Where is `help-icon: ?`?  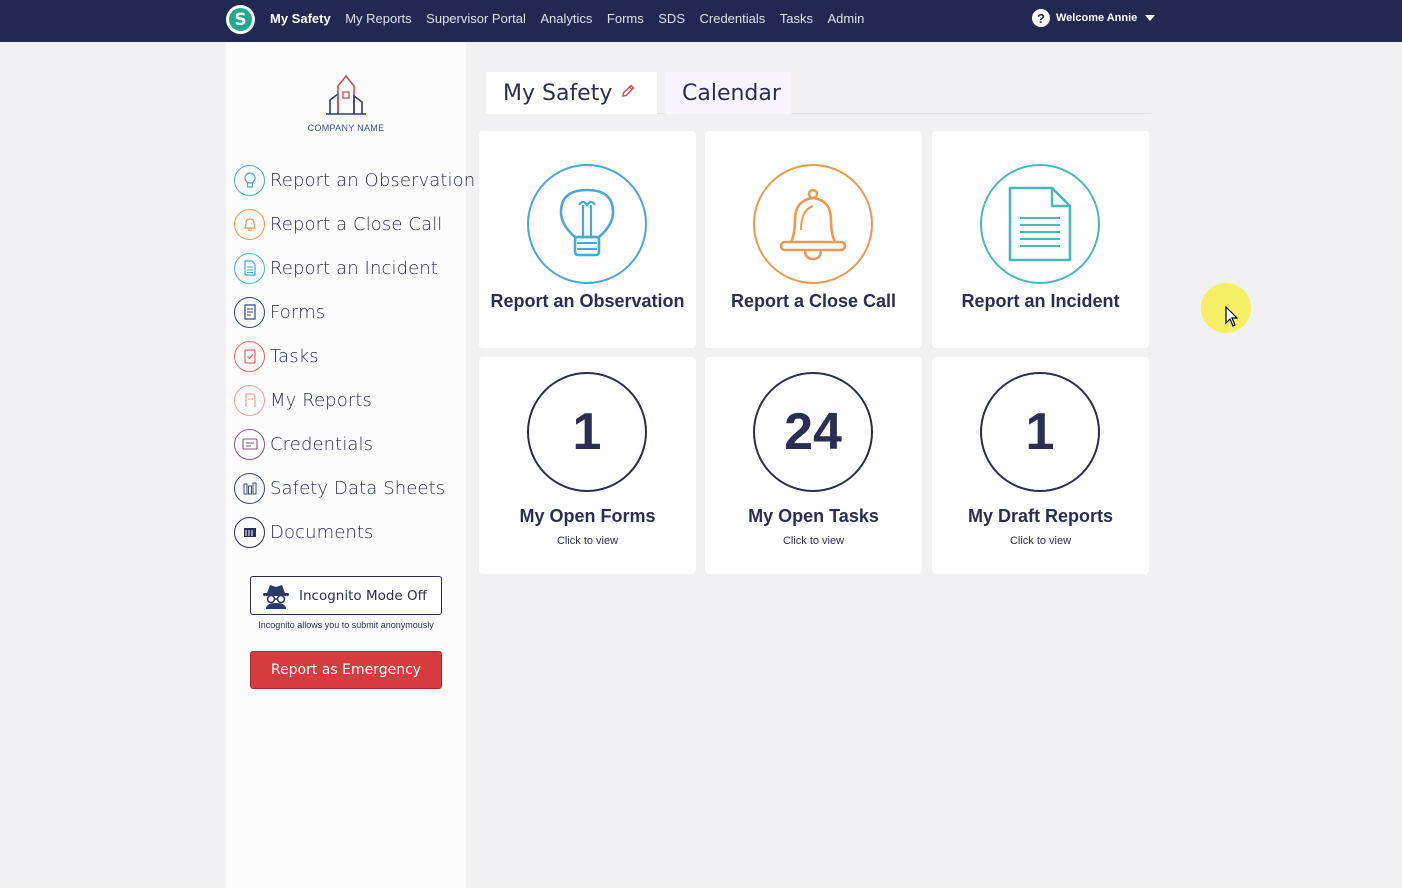 help-icon: ? is located at coordinates (1041, 18).